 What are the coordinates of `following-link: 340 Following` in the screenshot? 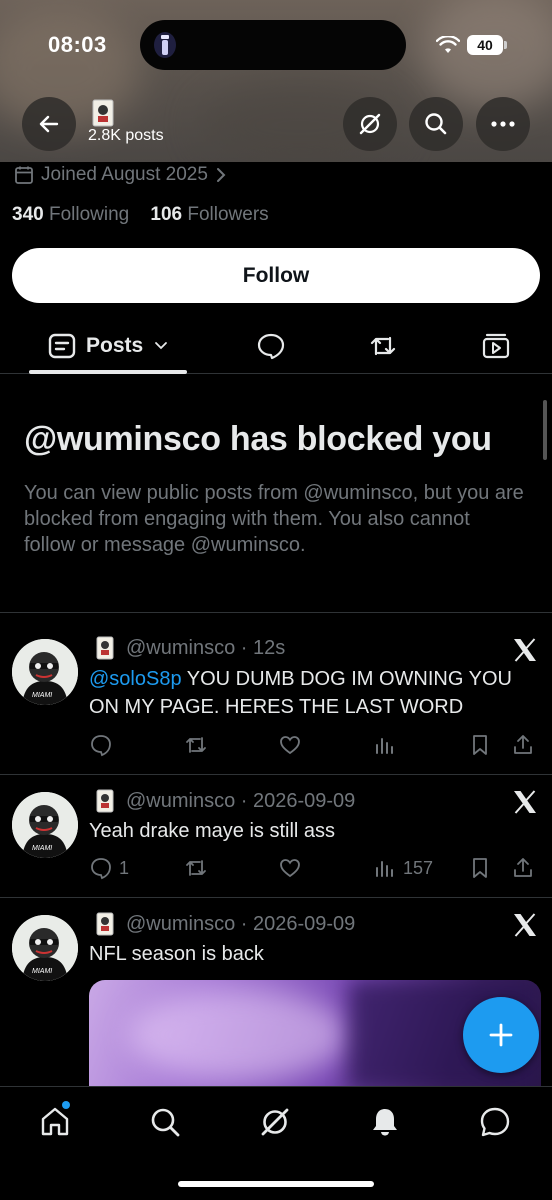 It's located at (70, 214).